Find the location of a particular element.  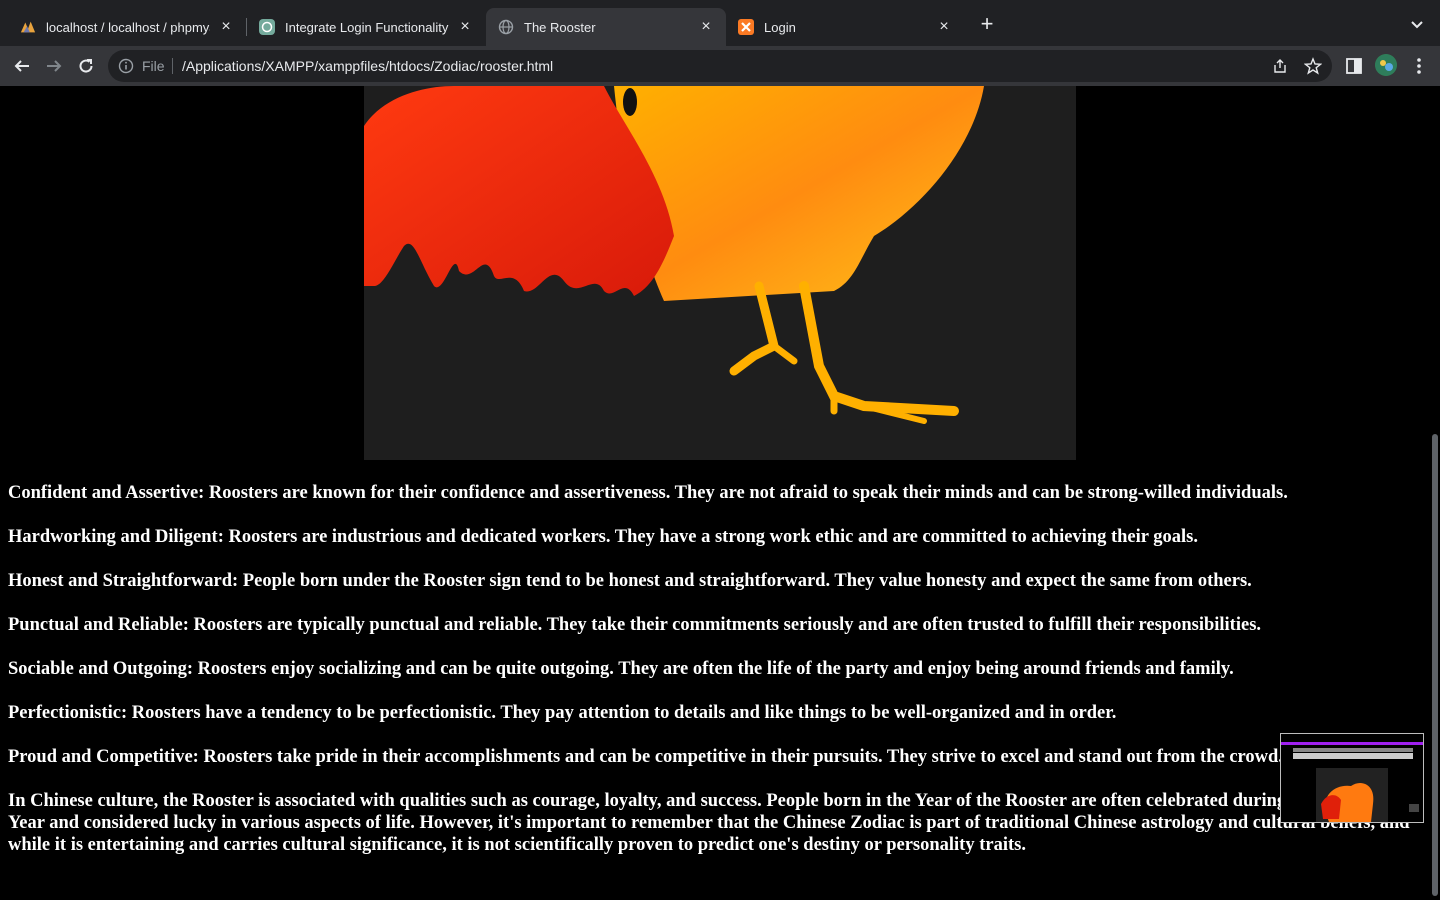

tab-title: Integrate Login Functionality is located at coordinates (367, 27).